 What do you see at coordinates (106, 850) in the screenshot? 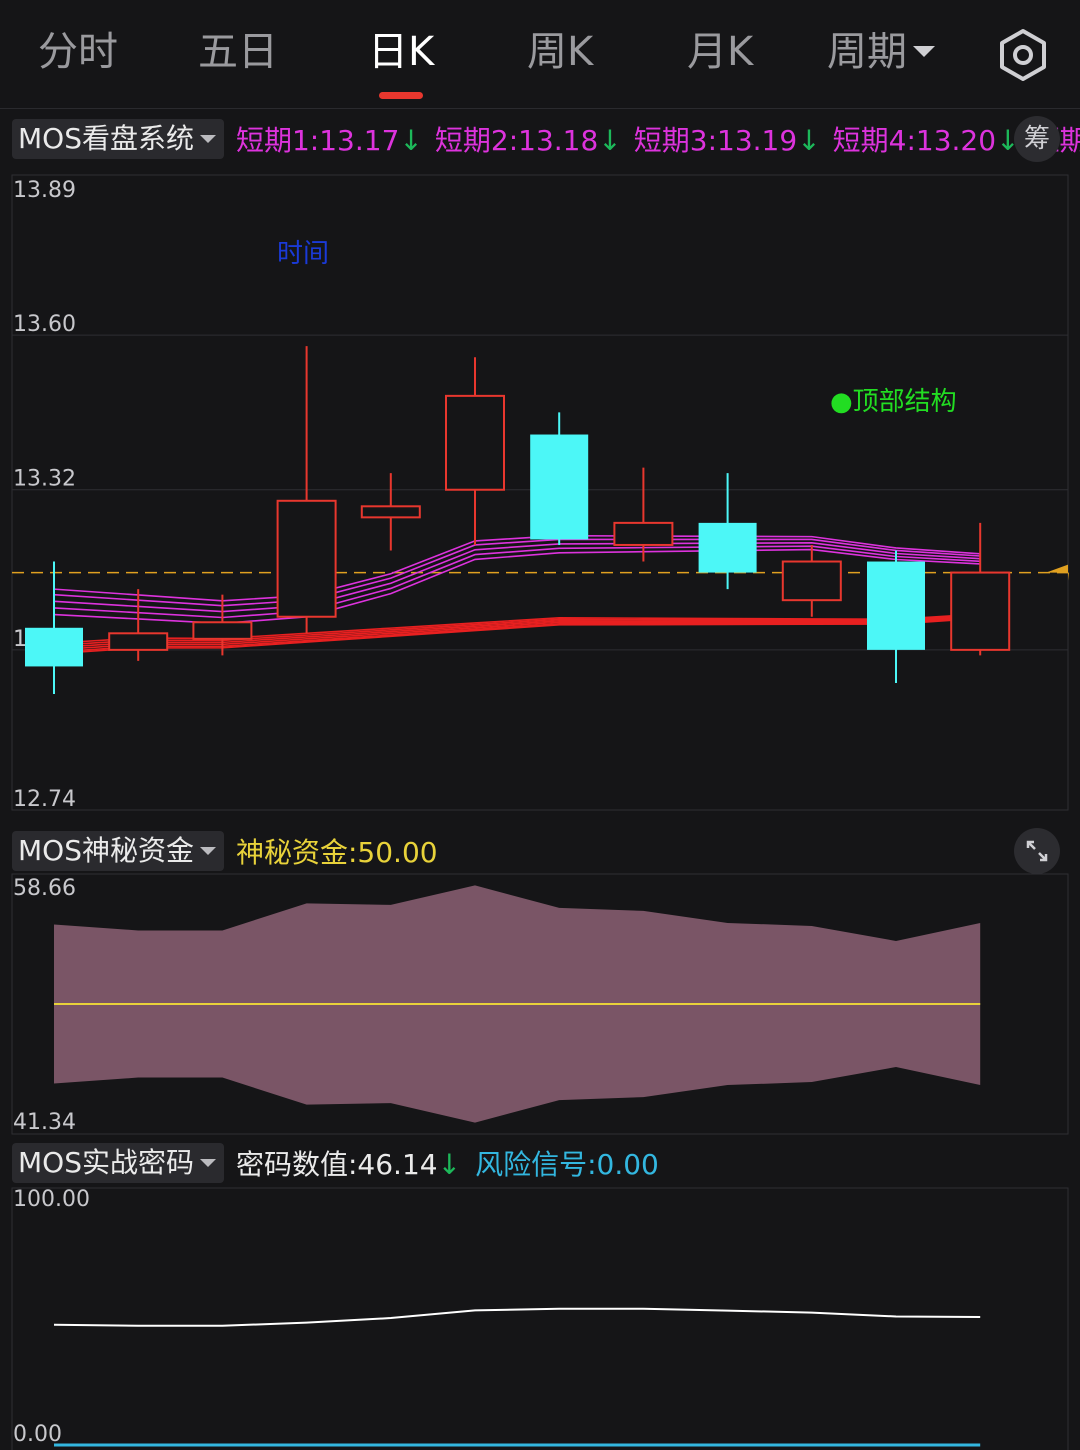
I see `fund-selector-label: MOS神秘资金` at bounding box center [106, 850].